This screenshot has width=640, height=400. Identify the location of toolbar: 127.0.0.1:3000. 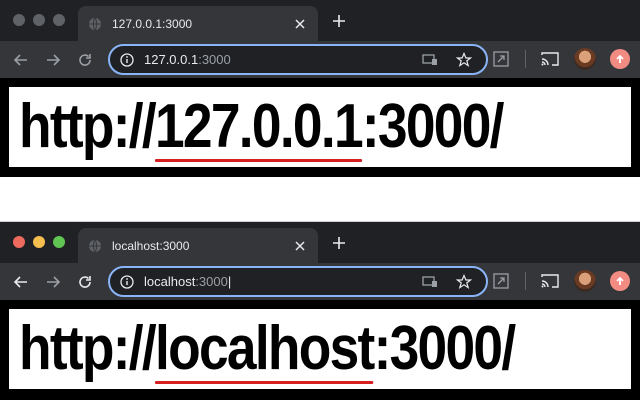
(320, 59).